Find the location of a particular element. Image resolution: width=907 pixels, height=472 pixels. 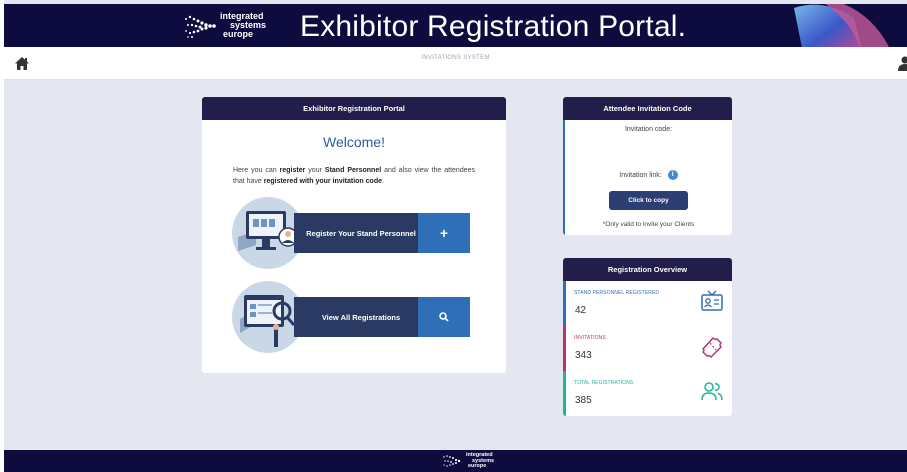

welcome-heading: Welcome! is located at coordinates (354, 142).